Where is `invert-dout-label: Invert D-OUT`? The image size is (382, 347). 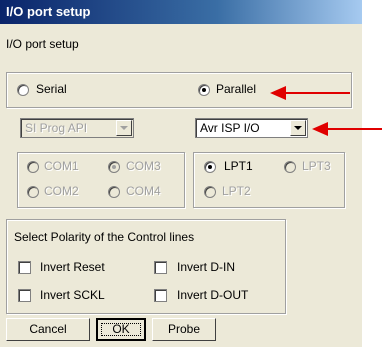 invert-dout-label: Invert D-OUT is located at coordinates (212, 295).